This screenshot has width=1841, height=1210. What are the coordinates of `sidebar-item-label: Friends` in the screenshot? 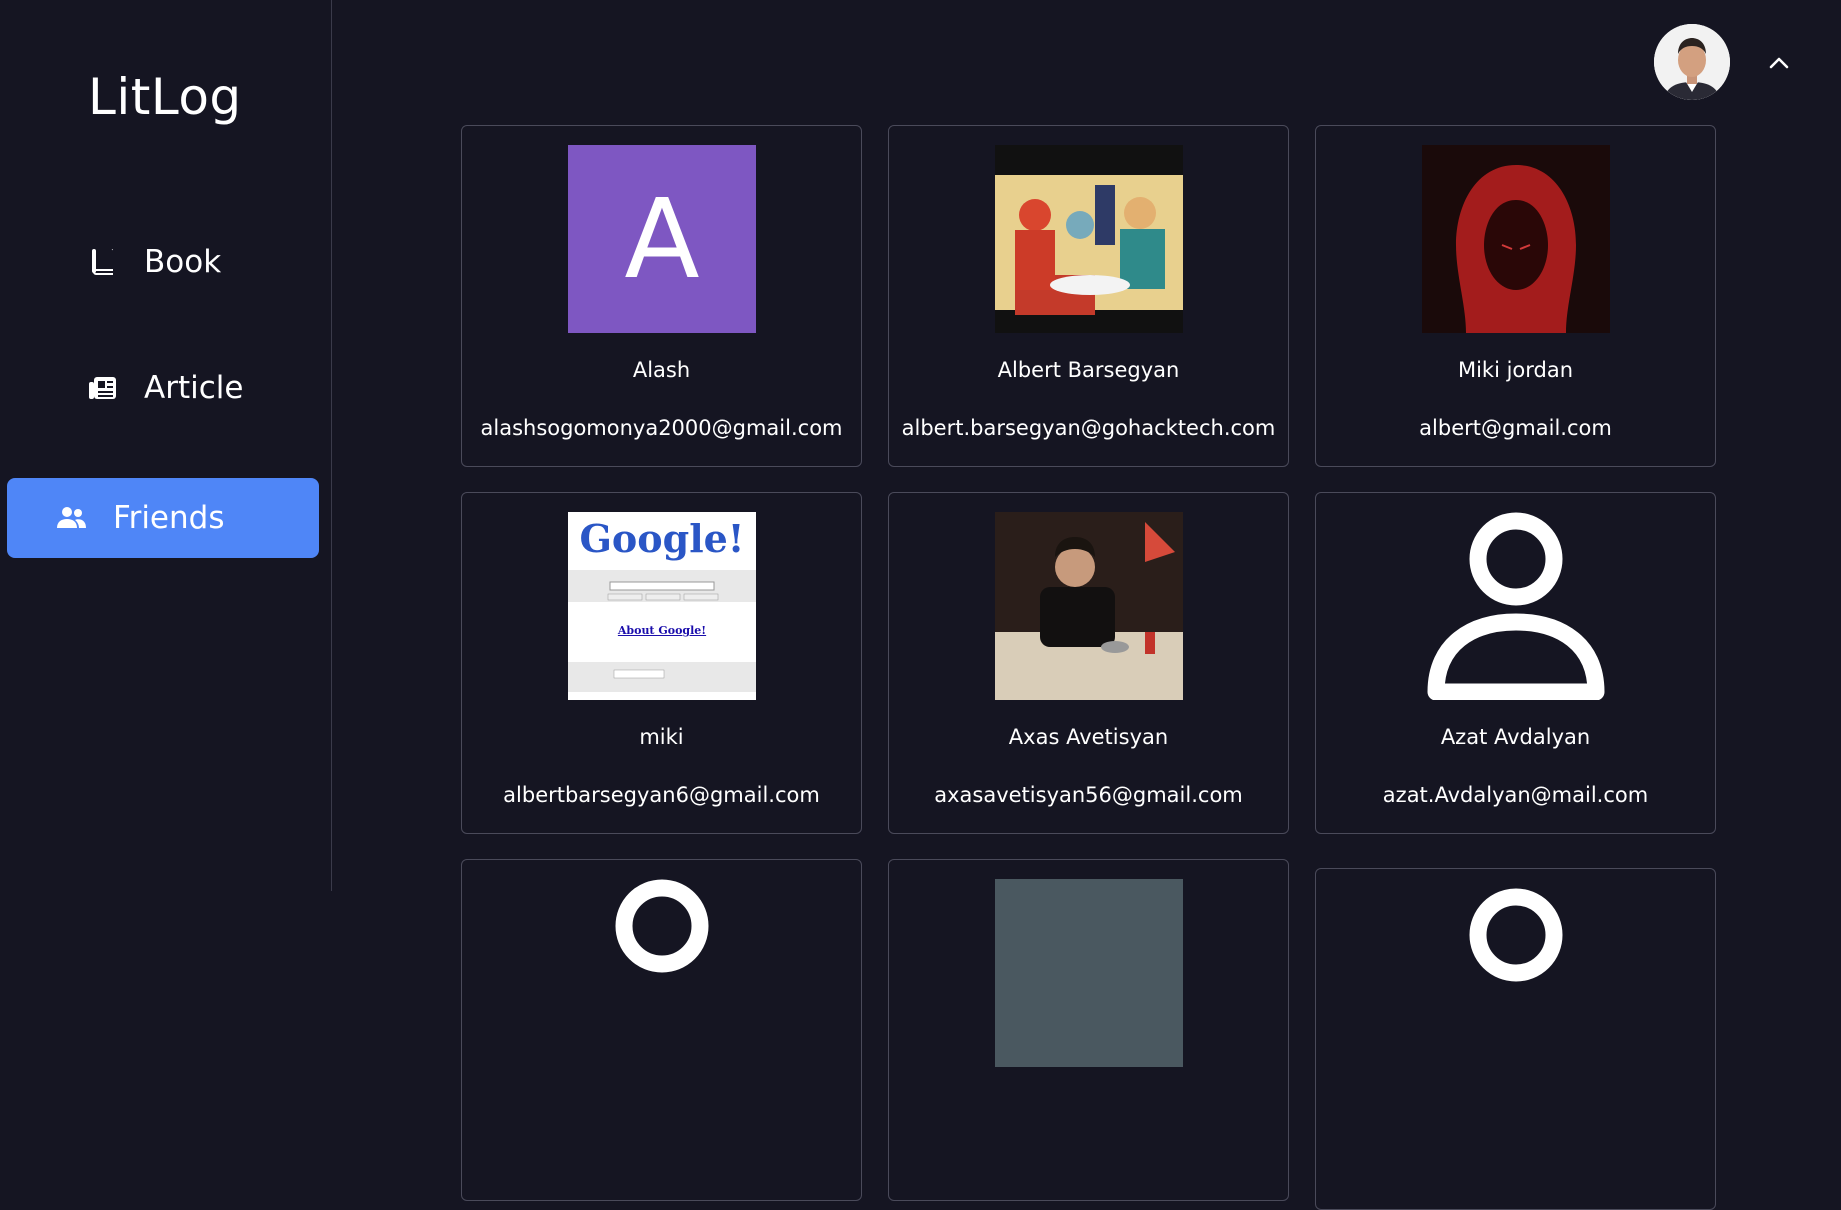 It's located at (169, 518).